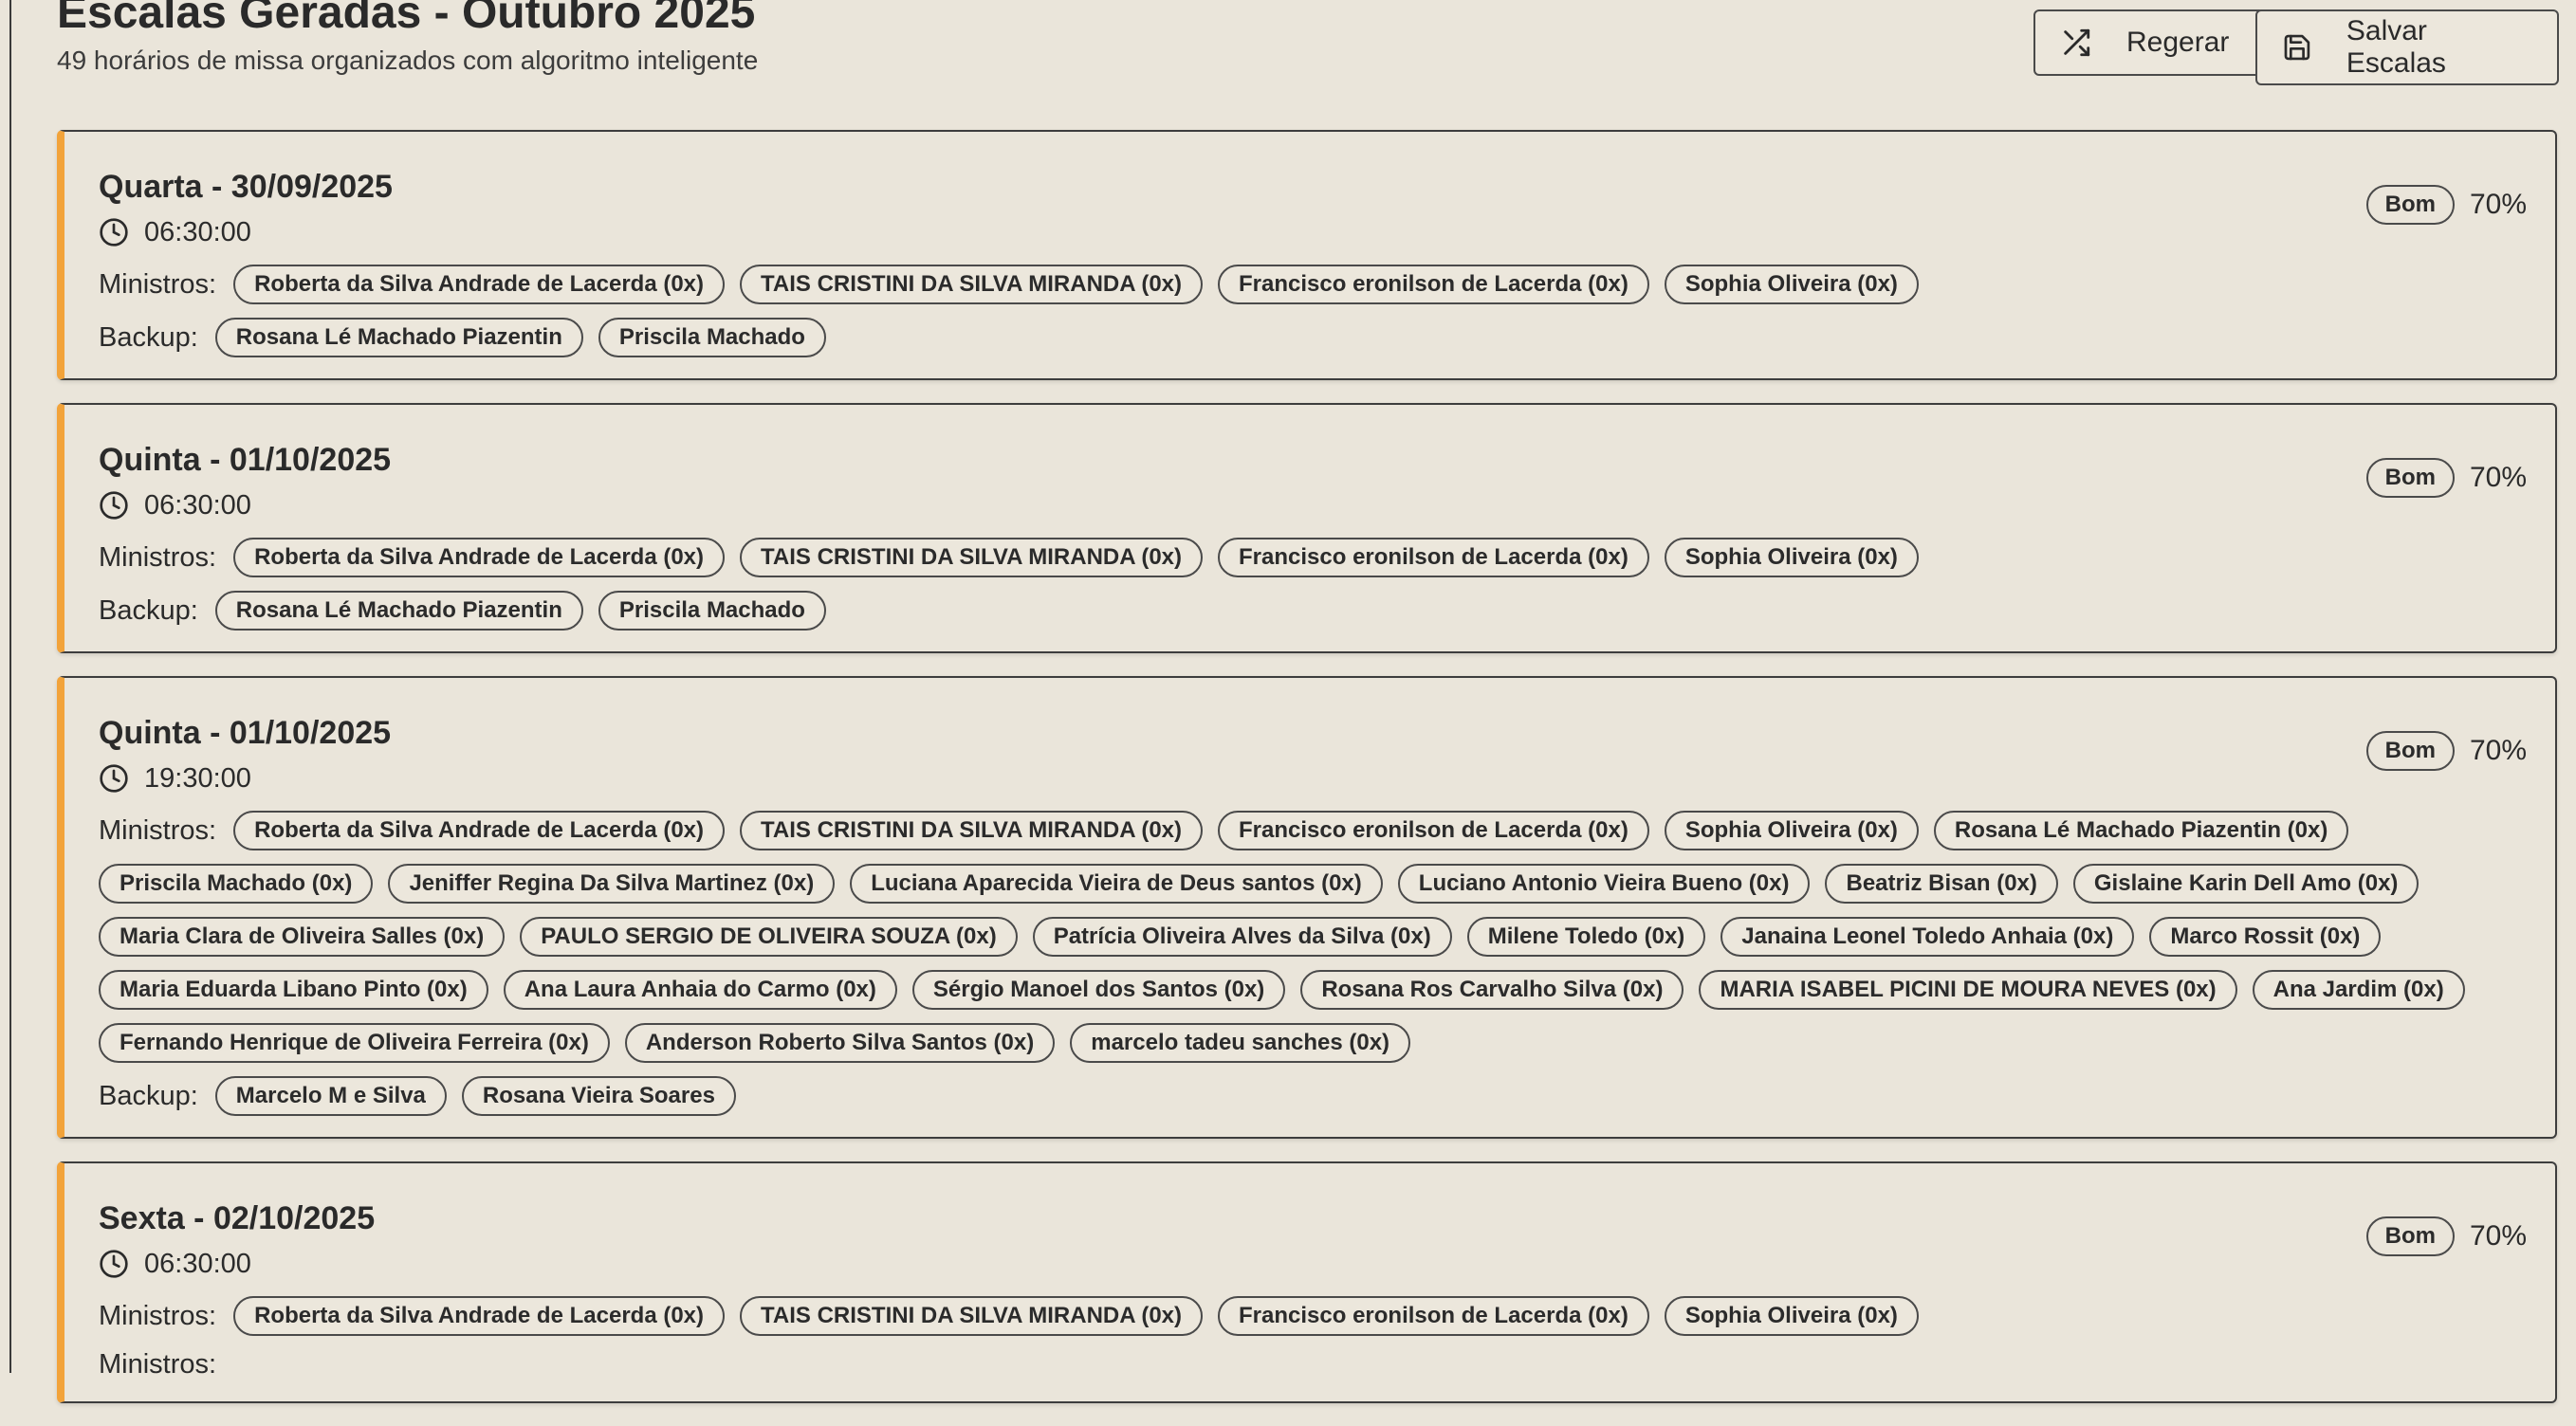  What do you see at coordinates (1312, 1364) in the screenshot?
I see `ministers-row-partial: Ministros:` at bounding box center [1312, 1364].